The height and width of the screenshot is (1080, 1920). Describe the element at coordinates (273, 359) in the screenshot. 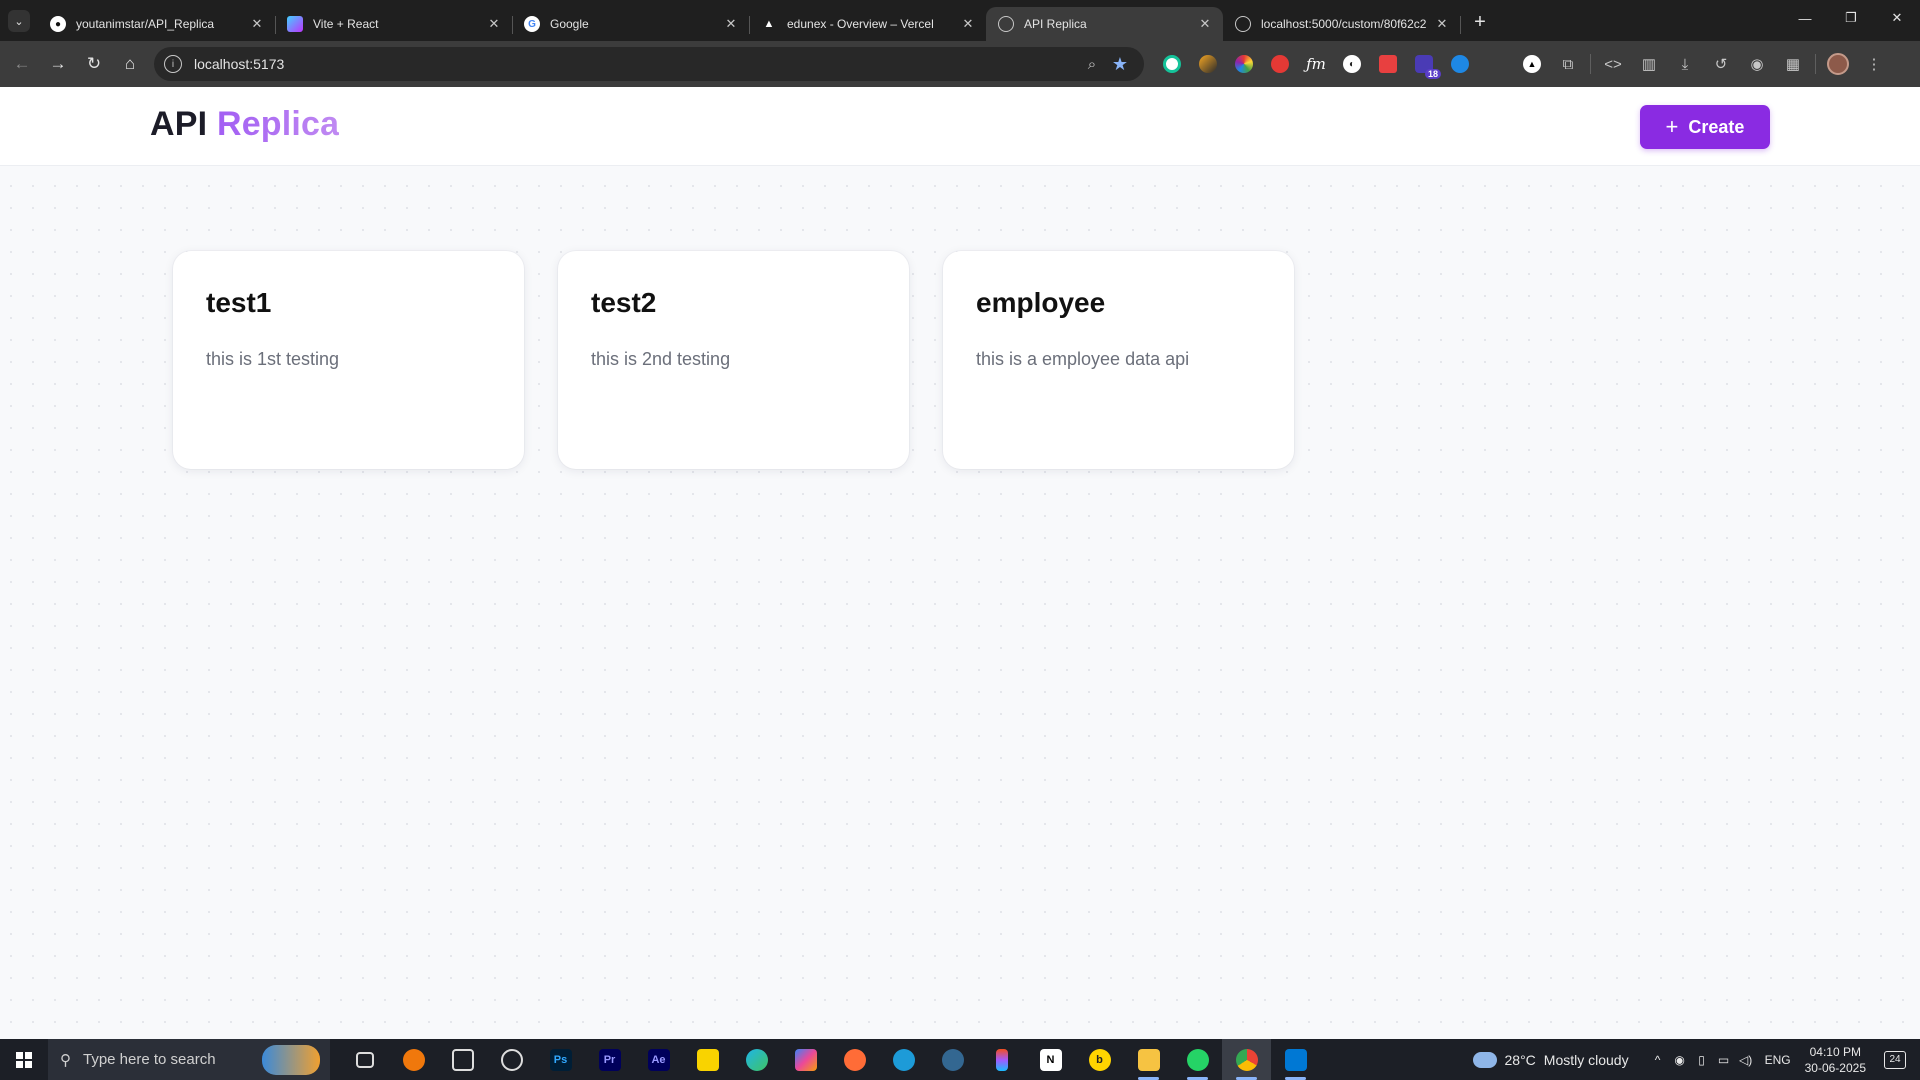

I see `api-card-description: this is 1st testing` at that location.